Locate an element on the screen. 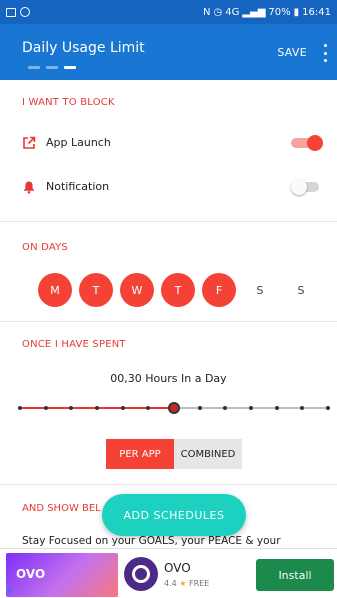  ad-image: OVO is located at coordinates (62, 575).